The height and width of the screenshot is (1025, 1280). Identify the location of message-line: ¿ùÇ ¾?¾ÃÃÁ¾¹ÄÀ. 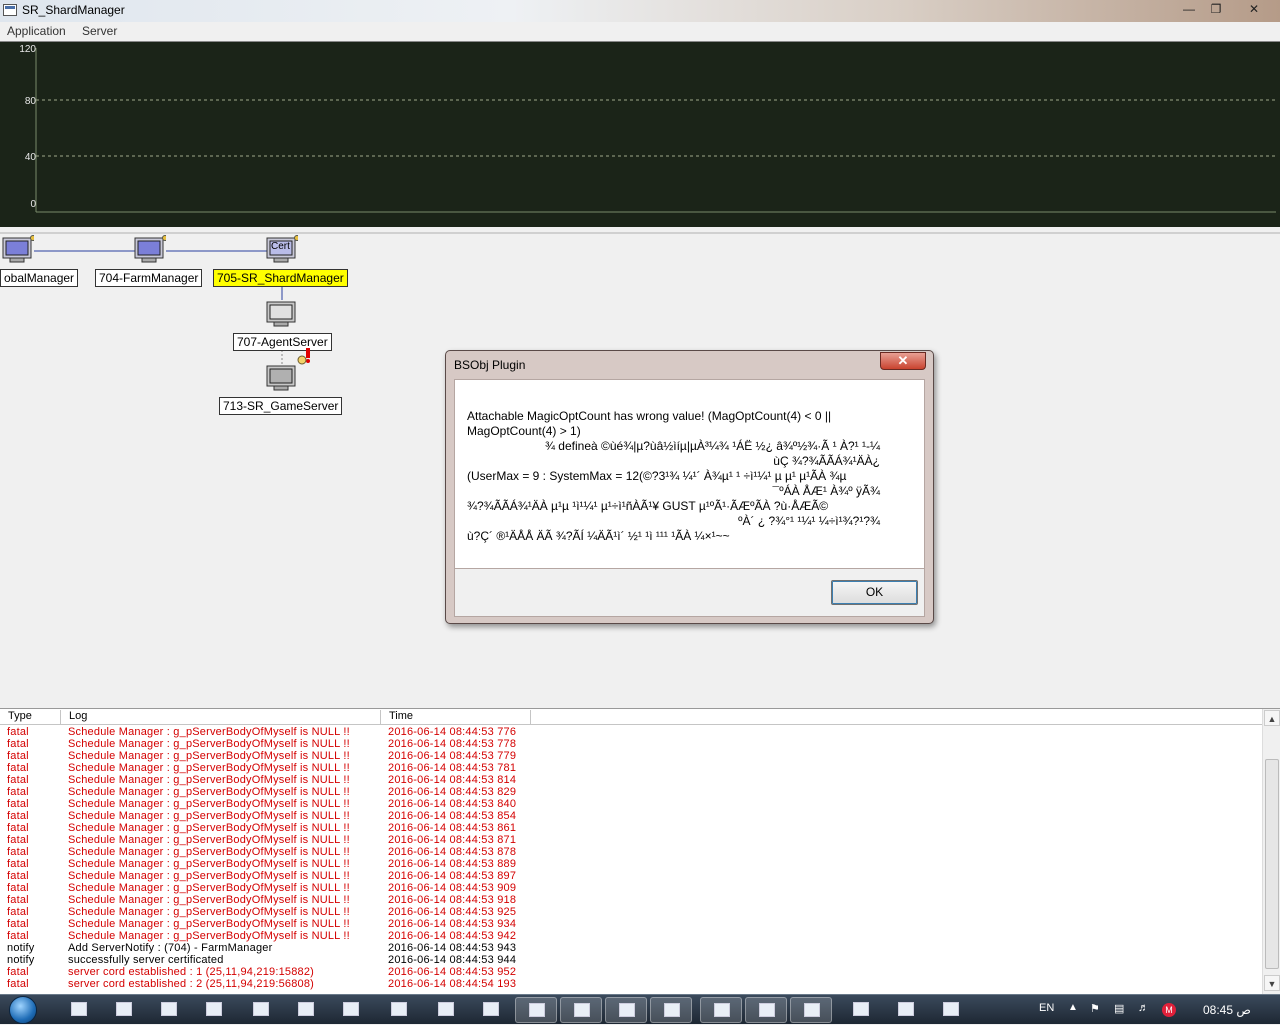
(826, 461).